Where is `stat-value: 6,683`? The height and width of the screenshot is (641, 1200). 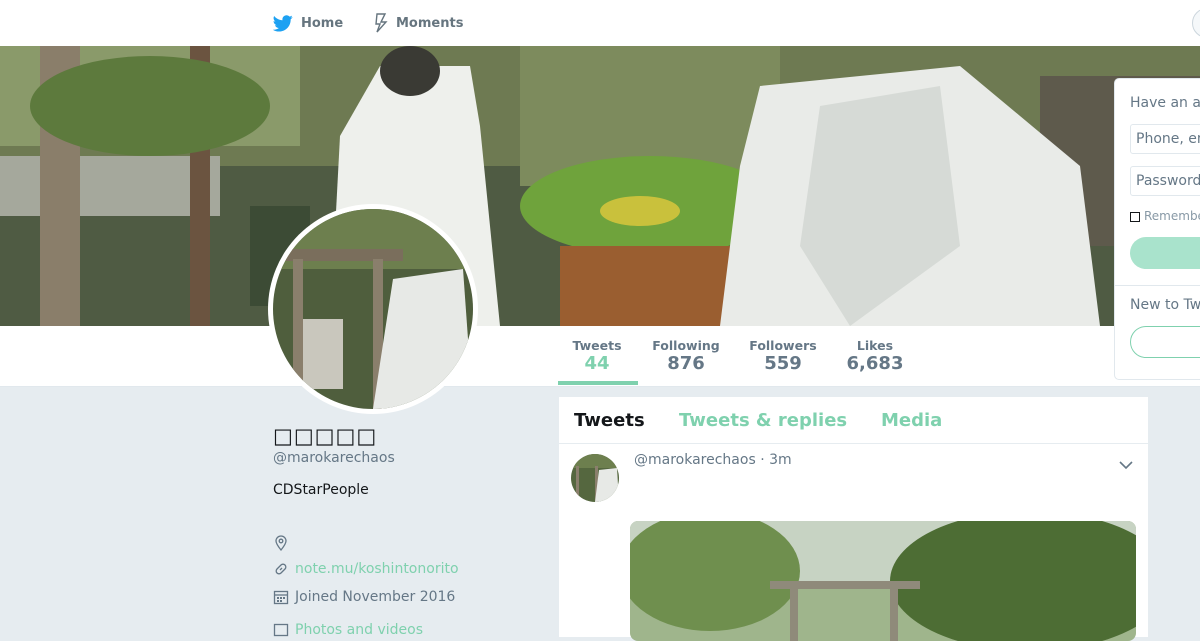
stat-value: 6,683 is located at coordinates (875, 363).